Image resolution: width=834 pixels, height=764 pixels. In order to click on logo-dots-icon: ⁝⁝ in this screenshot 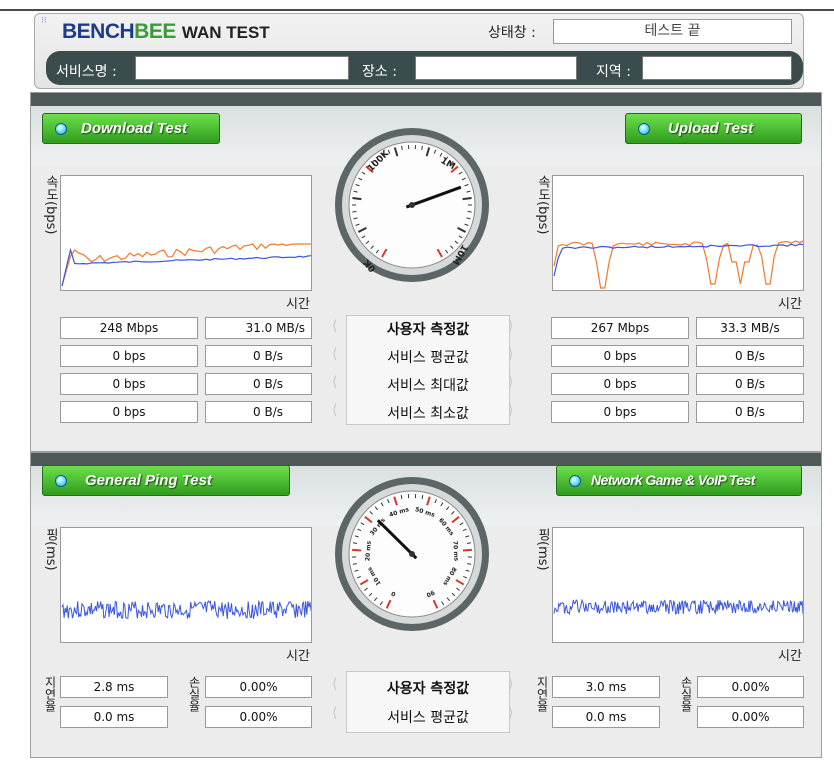, I will do `click(44, 21)`.